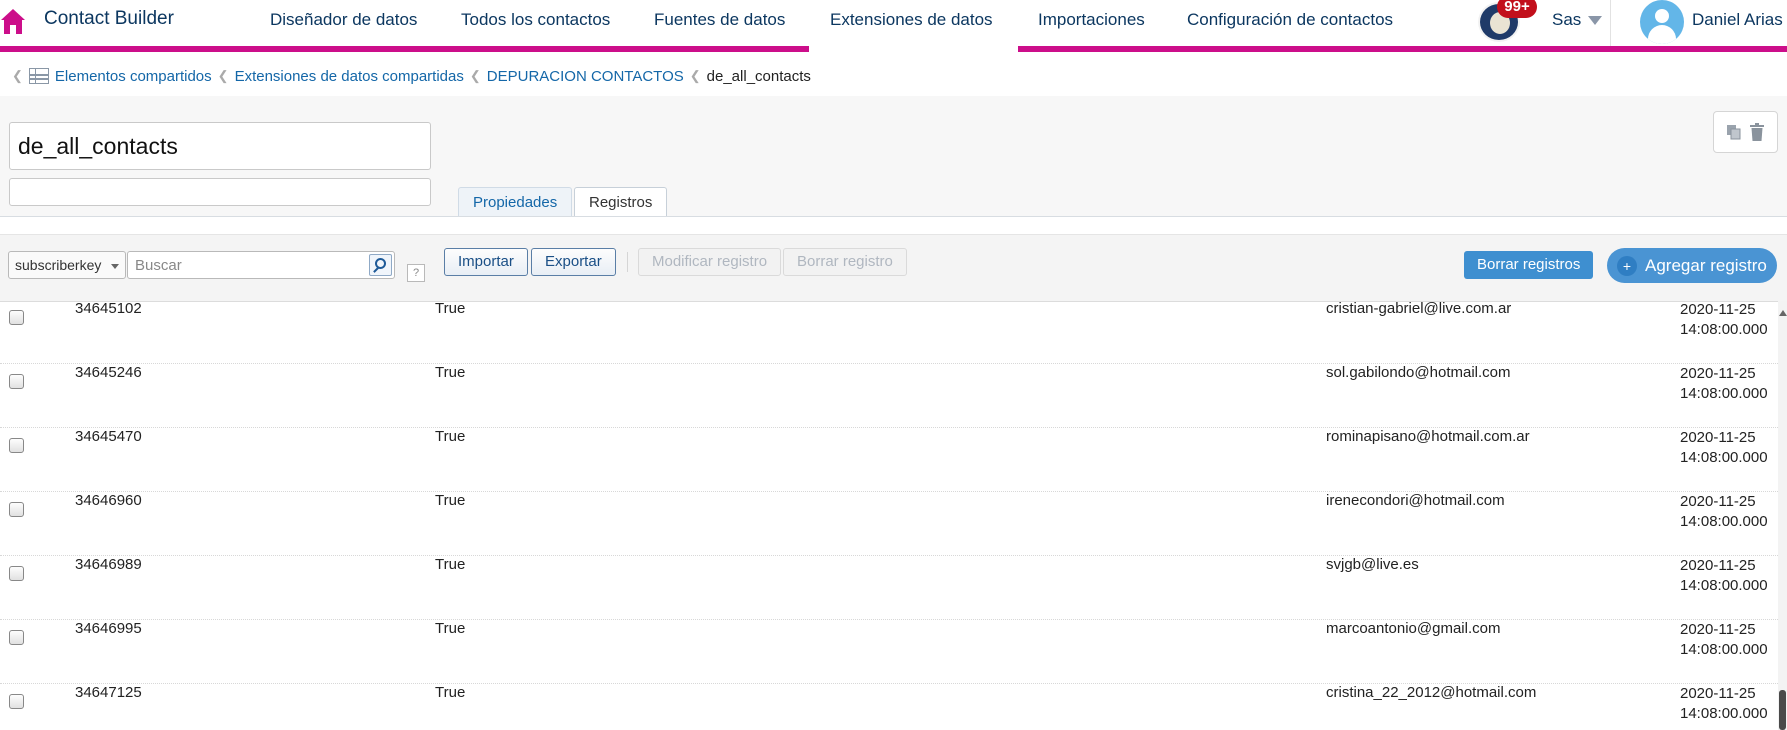 Image resolution: width=1787 pixels, height=730 pixels. What do you see at coordinates (1782, 710) in the screenshot?
I see `scrollbar-thumb` at bounding box center [1782, 710].